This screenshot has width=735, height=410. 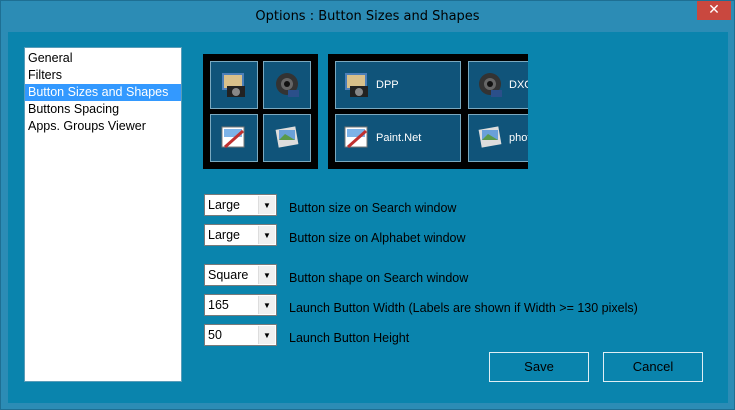 What do you see at coordinates (224, 205) in the screenshot?
I see `search-size-value: Large` at bounding box center [224, 205].